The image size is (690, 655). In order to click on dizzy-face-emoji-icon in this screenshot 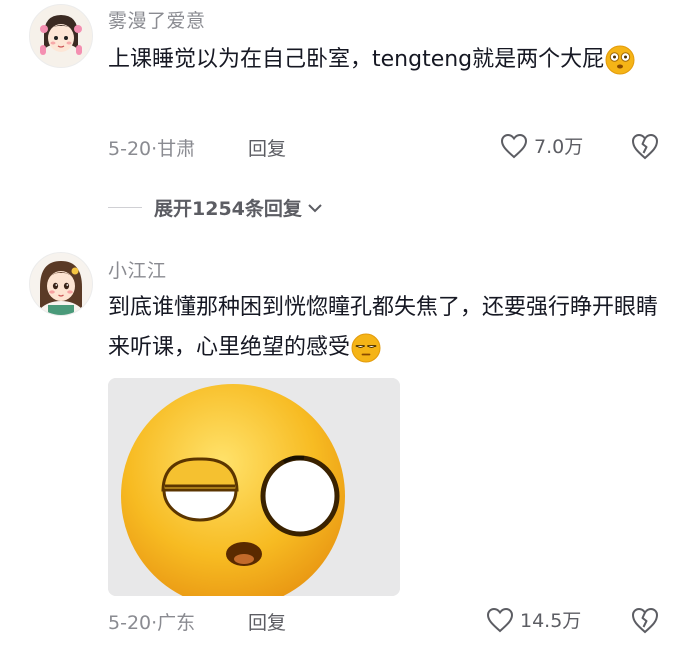, I will do `click(620, 60)`.